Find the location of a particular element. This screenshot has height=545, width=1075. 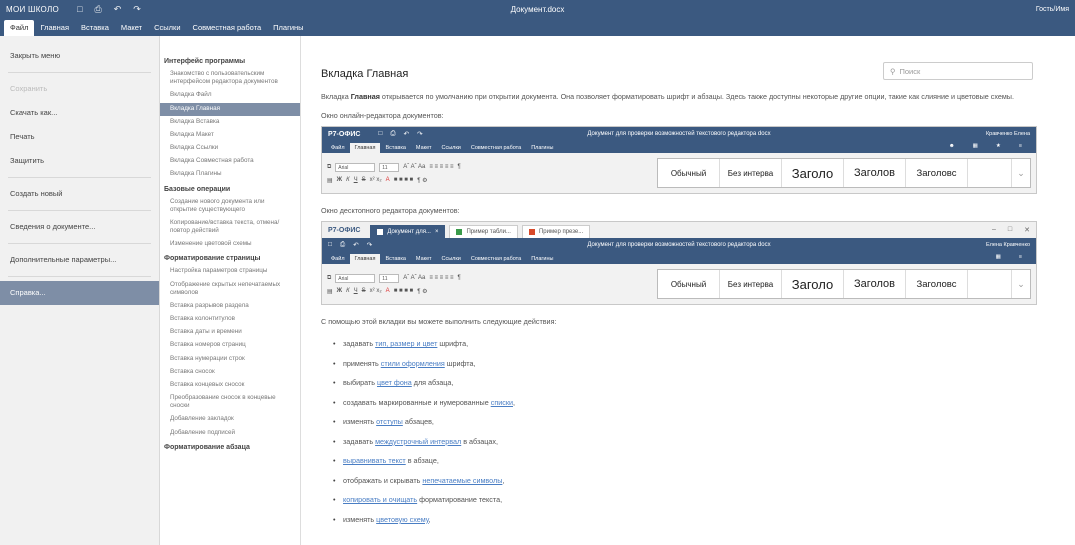

list-item: задавать тип, размер и цвет шрифта, is located at coordinates (688, 344).